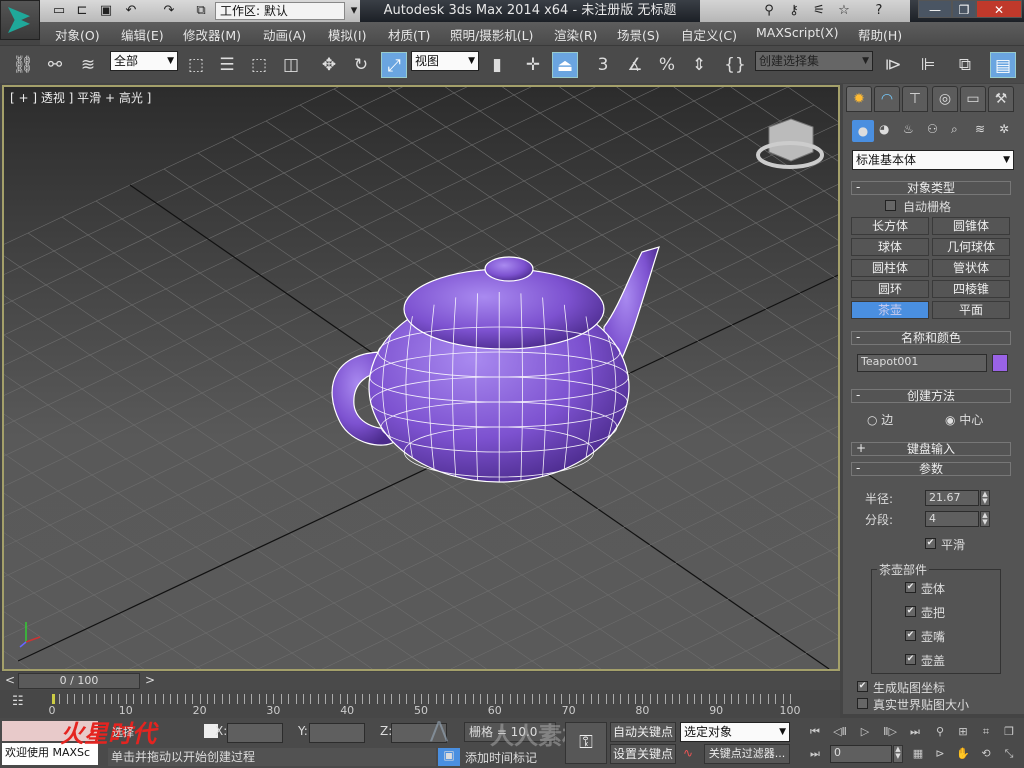 This screenshot has height=768, width=1024. I want to click on favorites-star-icon: ☆, so click(844, 11).